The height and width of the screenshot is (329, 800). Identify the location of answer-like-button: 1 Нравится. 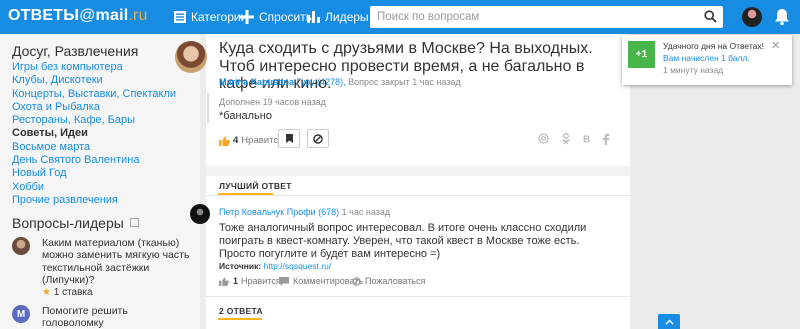
(250, 281).